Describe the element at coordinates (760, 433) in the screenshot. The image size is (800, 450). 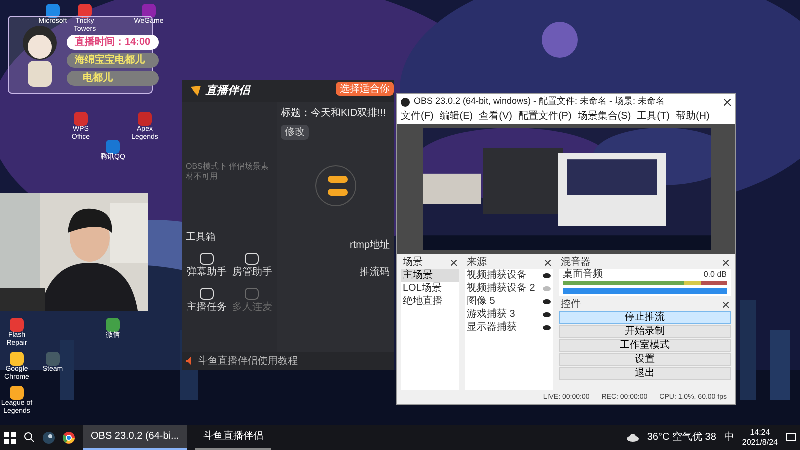
I see `clock-time: 14:24` at that location.